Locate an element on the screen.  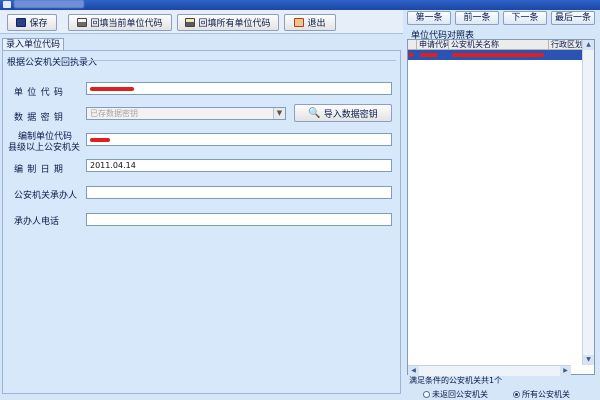
row-header-corner is located at coordinates (412, 45).